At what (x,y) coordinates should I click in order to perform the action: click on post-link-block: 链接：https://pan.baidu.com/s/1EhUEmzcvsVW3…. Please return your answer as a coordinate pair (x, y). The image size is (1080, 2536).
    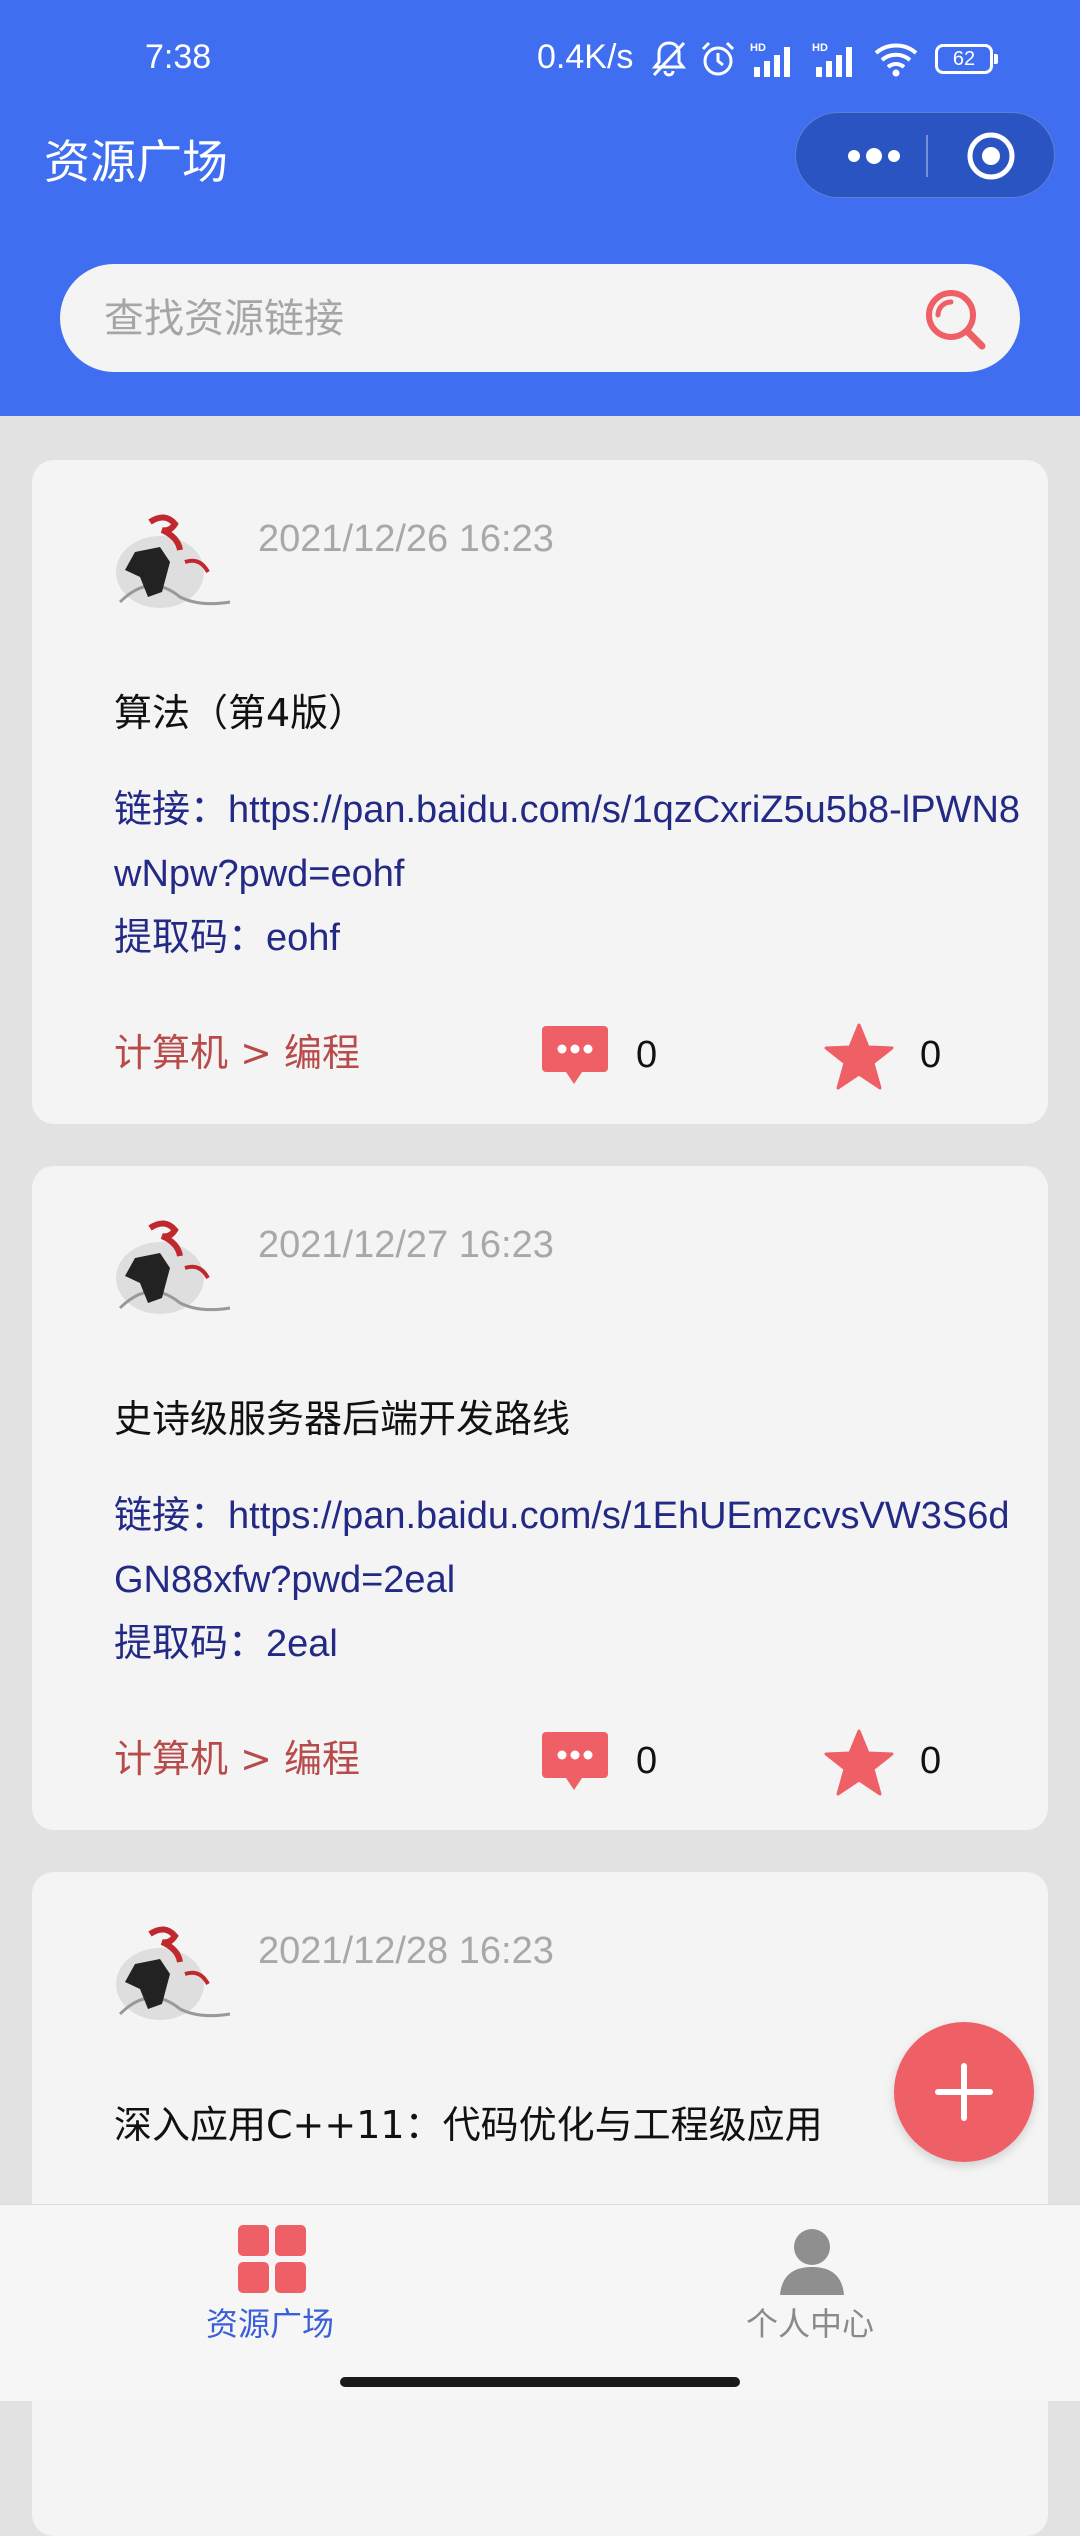
    Looking at the image, I should click on (574, 1580).